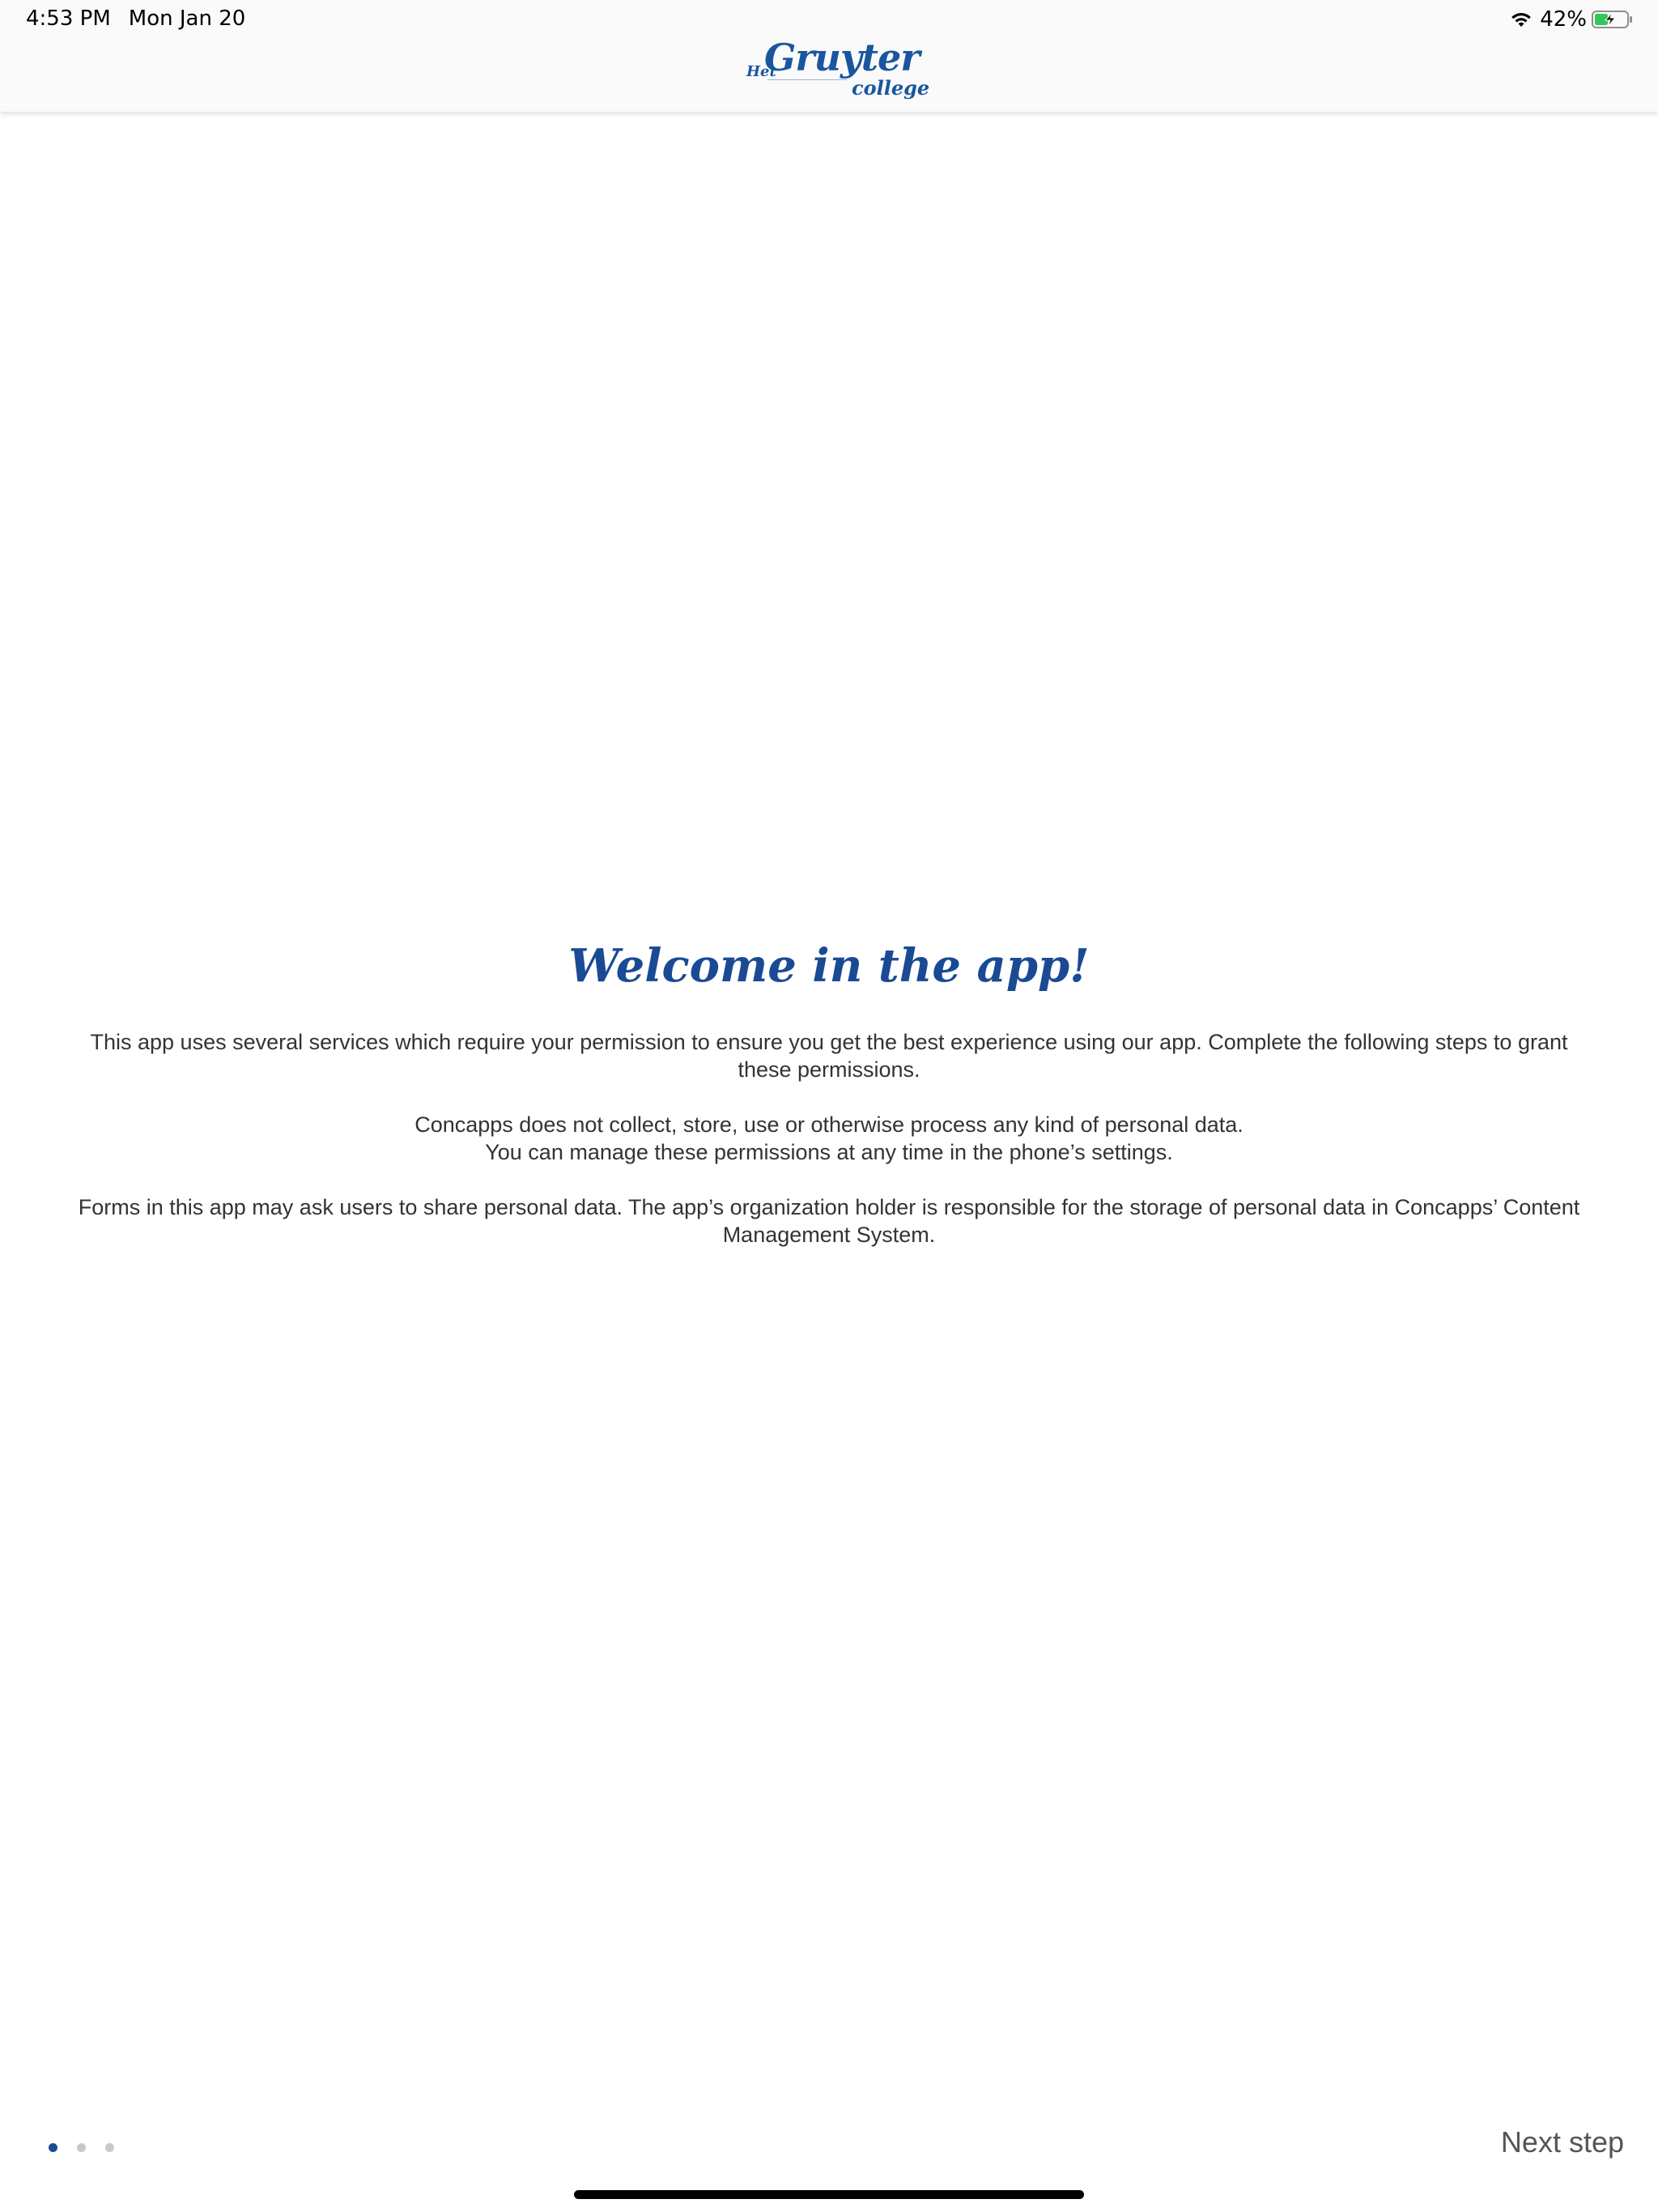 This screenshot has width=1658, height=2212. What do you see at coordinates (1563, 19) in the screenshot?
I see `battery-percent: 42%` at bounding box center [1563, 19].